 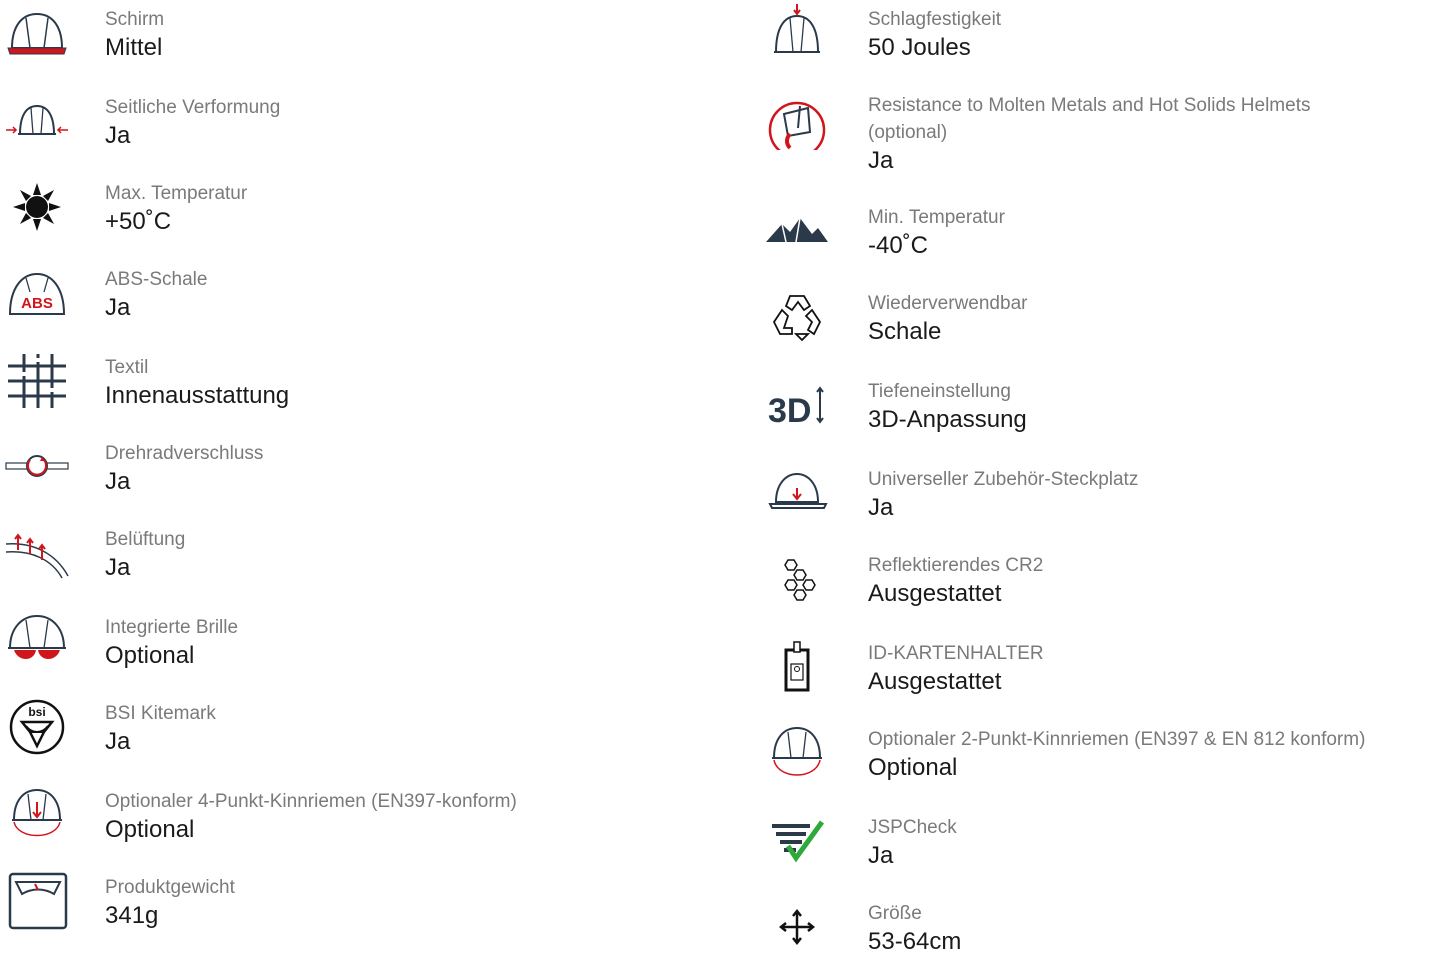 I want to click on reflective-hexagon-icon, so click(x=797, y=579).